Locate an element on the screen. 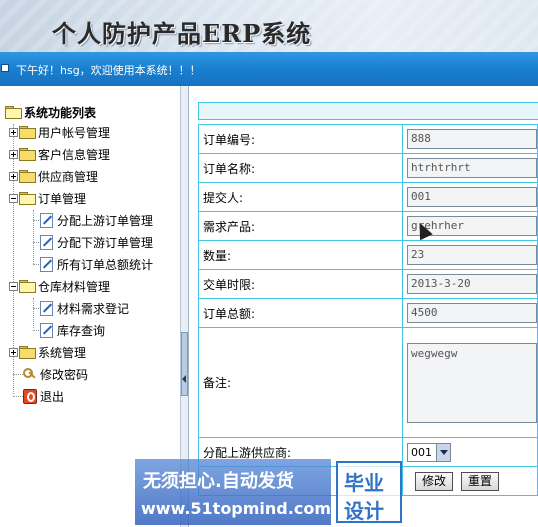 The width and height of the screenshot is (538, 527). welcome-bar: 下午好！hsg，欢迎使用本系统！！！ is located at coordinates (269, 69).